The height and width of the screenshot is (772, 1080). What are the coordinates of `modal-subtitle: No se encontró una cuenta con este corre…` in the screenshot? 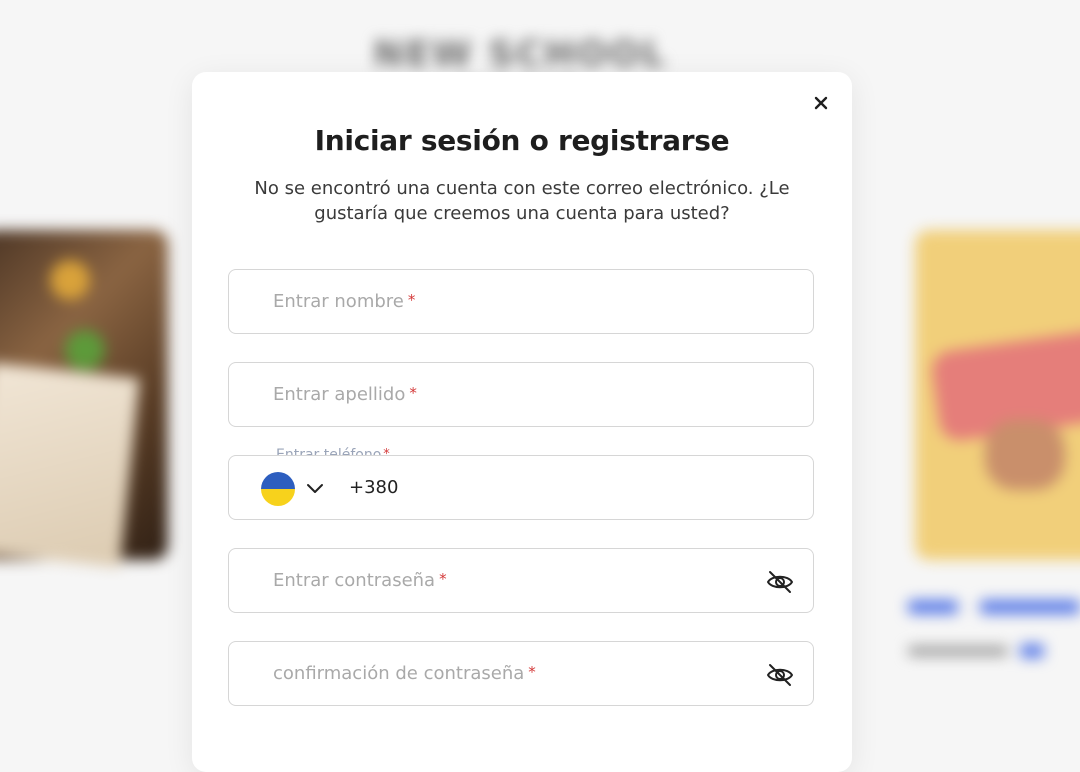 It's located at (522, 201).